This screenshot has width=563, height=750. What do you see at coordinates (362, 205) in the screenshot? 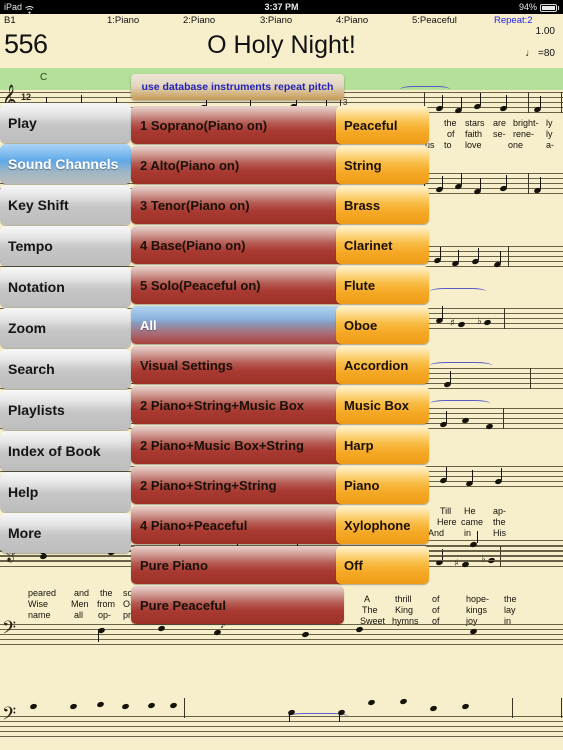
I see `menu-item-label: Brass` at bounding box center [362, 205].